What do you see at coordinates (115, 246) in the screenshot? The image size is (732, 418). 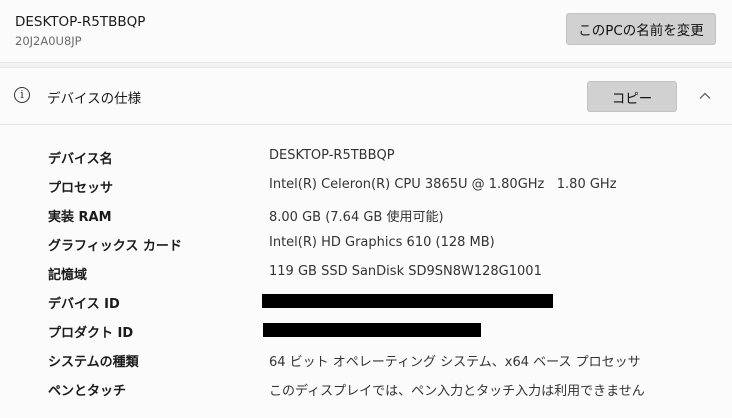 I see `spec-label: グラフィックス カード` at bounding box center [115, 246].